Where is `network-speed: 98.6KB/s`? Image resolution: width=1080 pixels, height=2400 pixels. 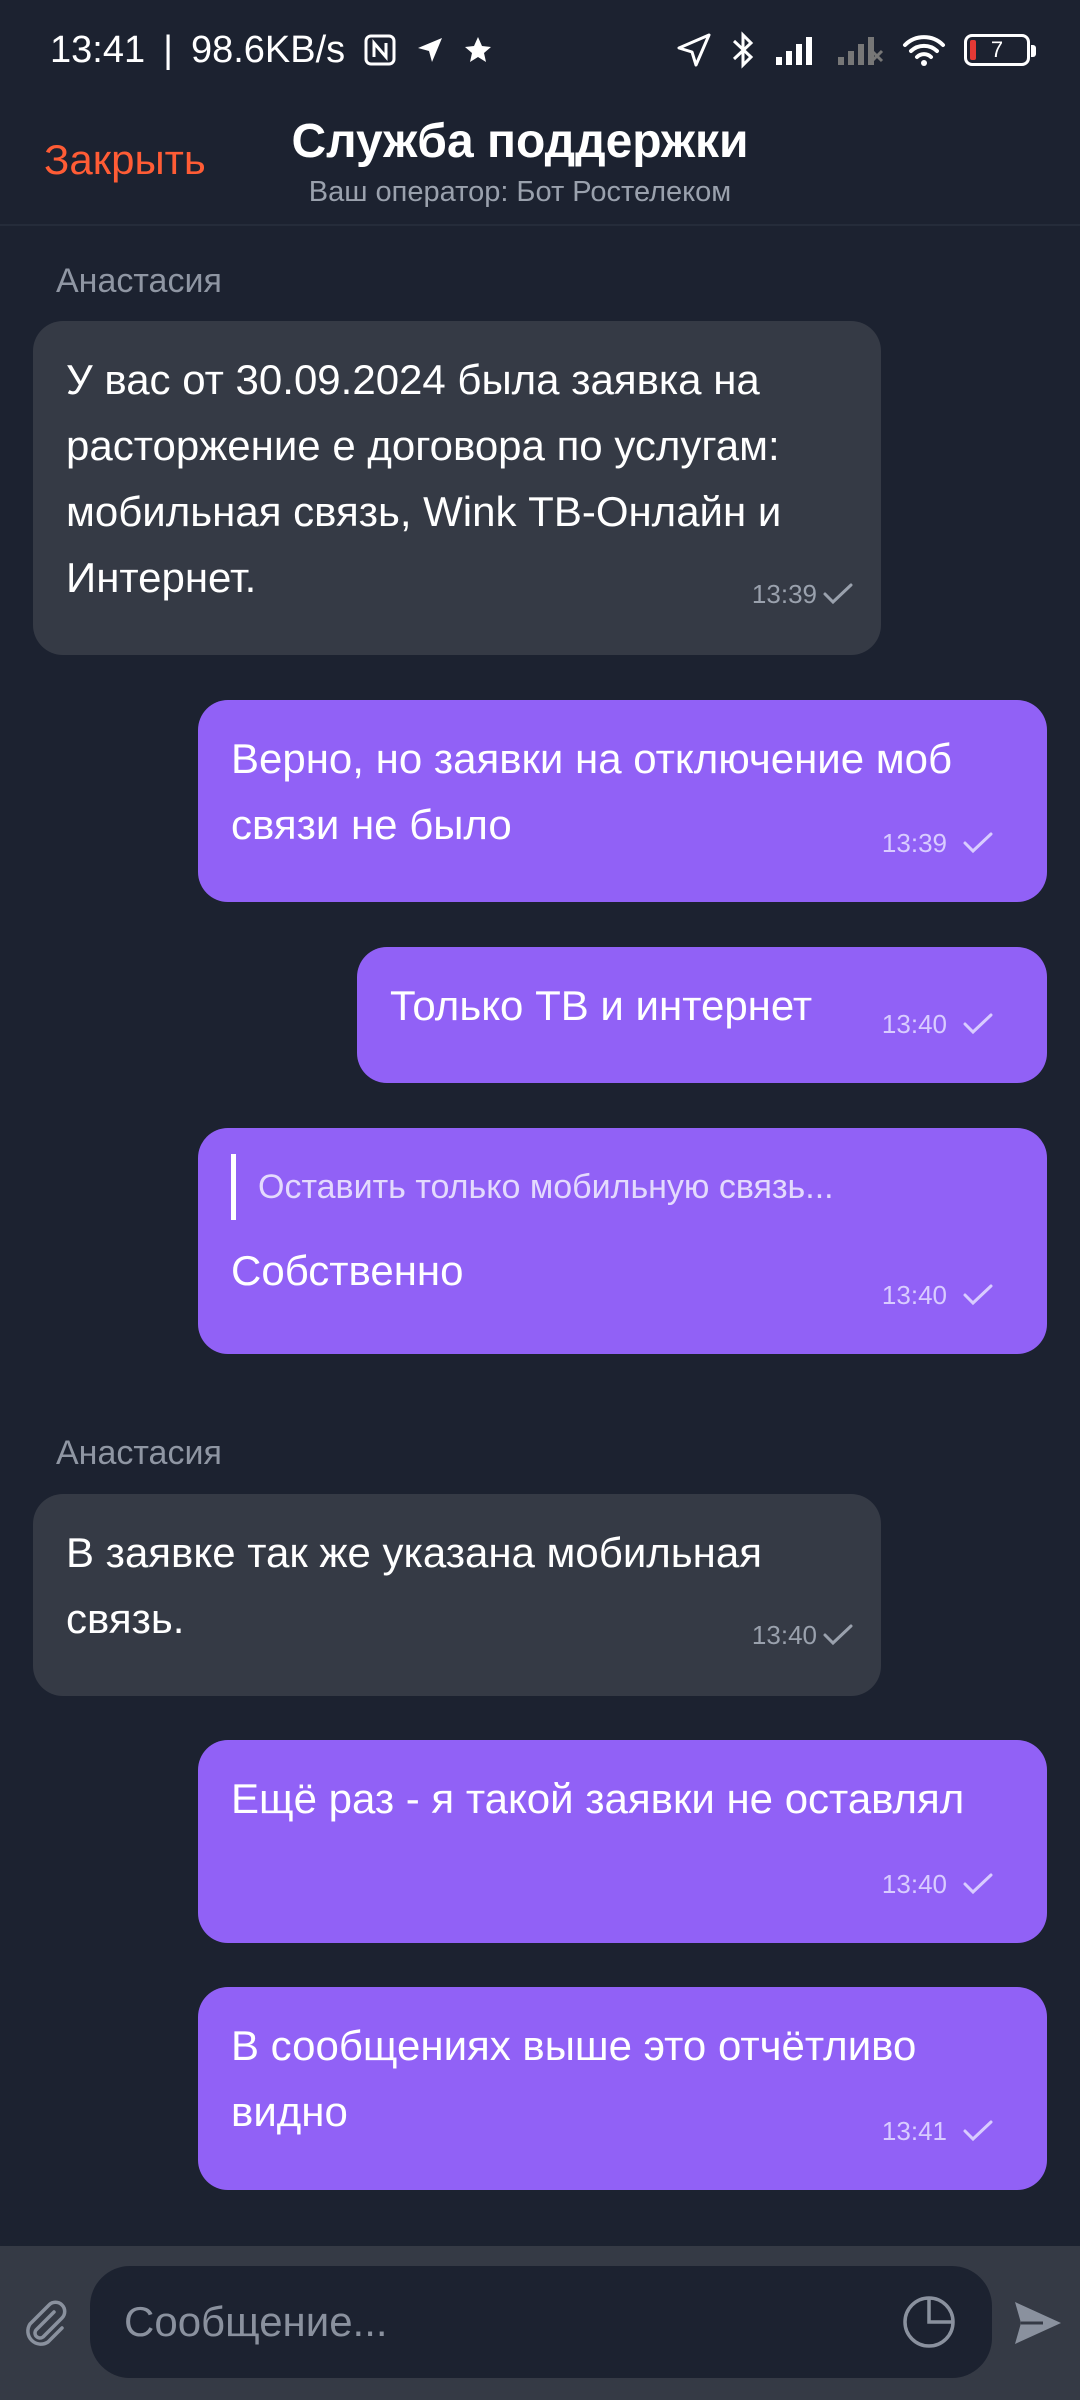 network-speed: 98.6KB/s is located at coordinates (268, 49).